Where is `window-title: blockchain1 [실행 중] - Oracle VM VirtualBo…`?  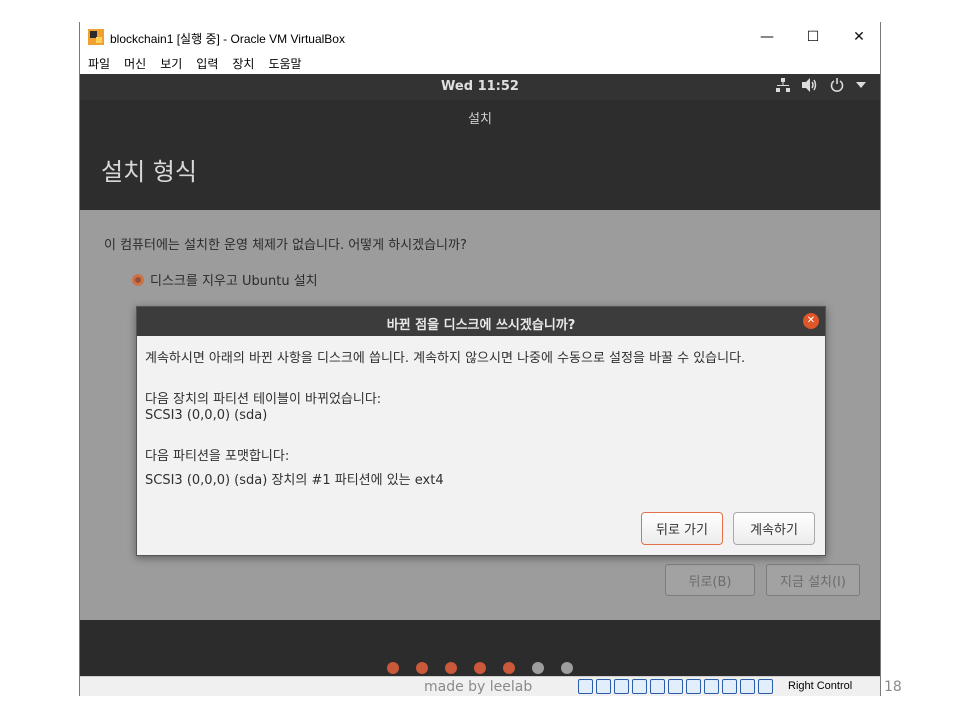
window-title: blockchain1 [실행 중] - Oracle VM VirtualBo… is located at coordinates (227, 39).